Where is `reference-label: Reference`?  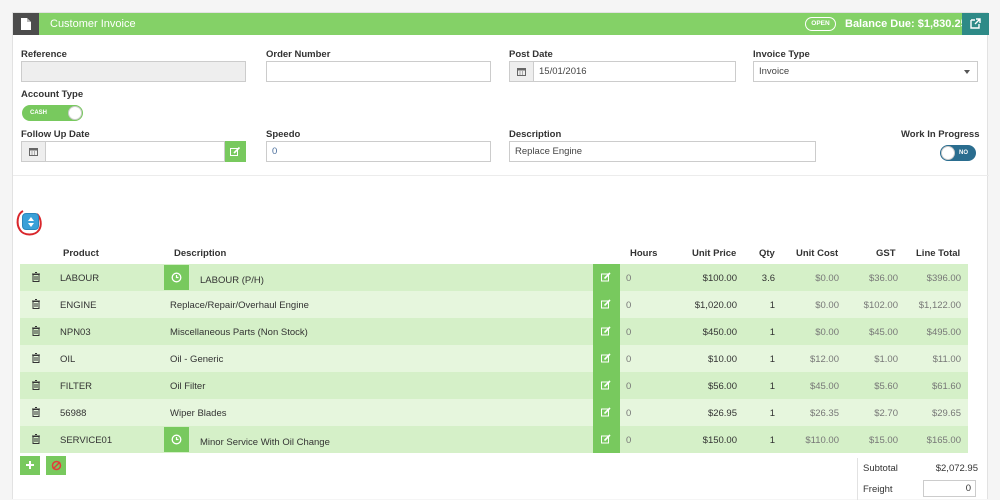
reference-label: Reference is located at coordinates (44, 54).